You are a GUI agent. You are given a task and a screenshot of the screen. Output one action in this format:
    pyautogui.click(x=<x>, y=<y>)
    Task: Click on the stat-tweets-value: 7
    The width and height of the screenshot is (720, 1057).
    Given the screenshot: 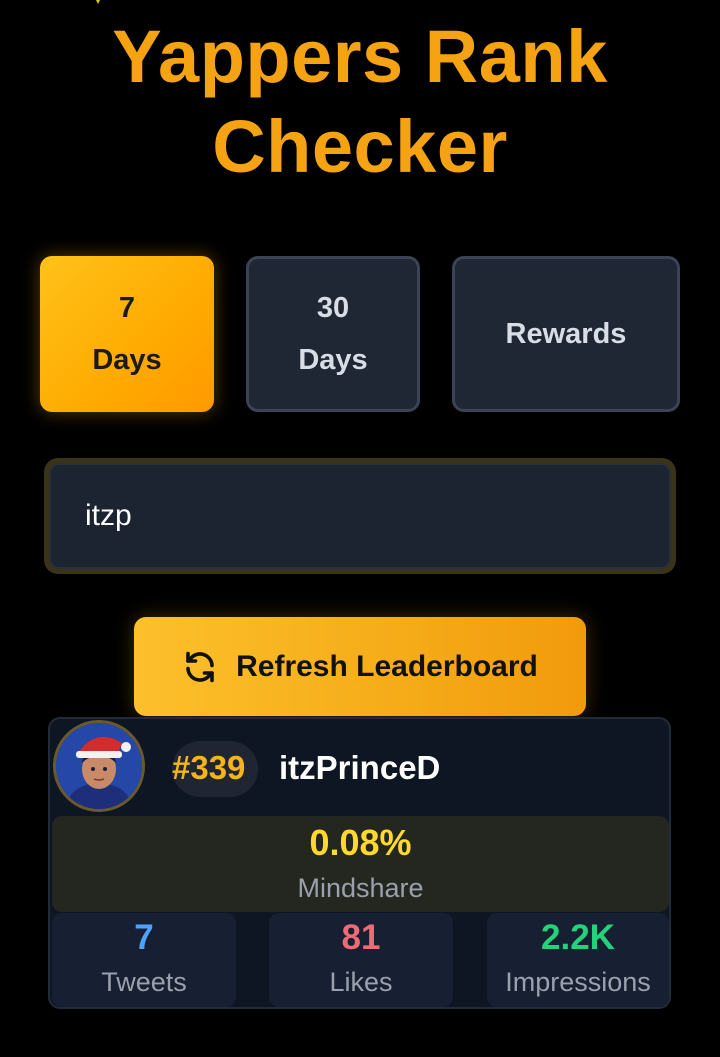 What is the action you would take?
    pyautogui.click(x=144, y=937)
    